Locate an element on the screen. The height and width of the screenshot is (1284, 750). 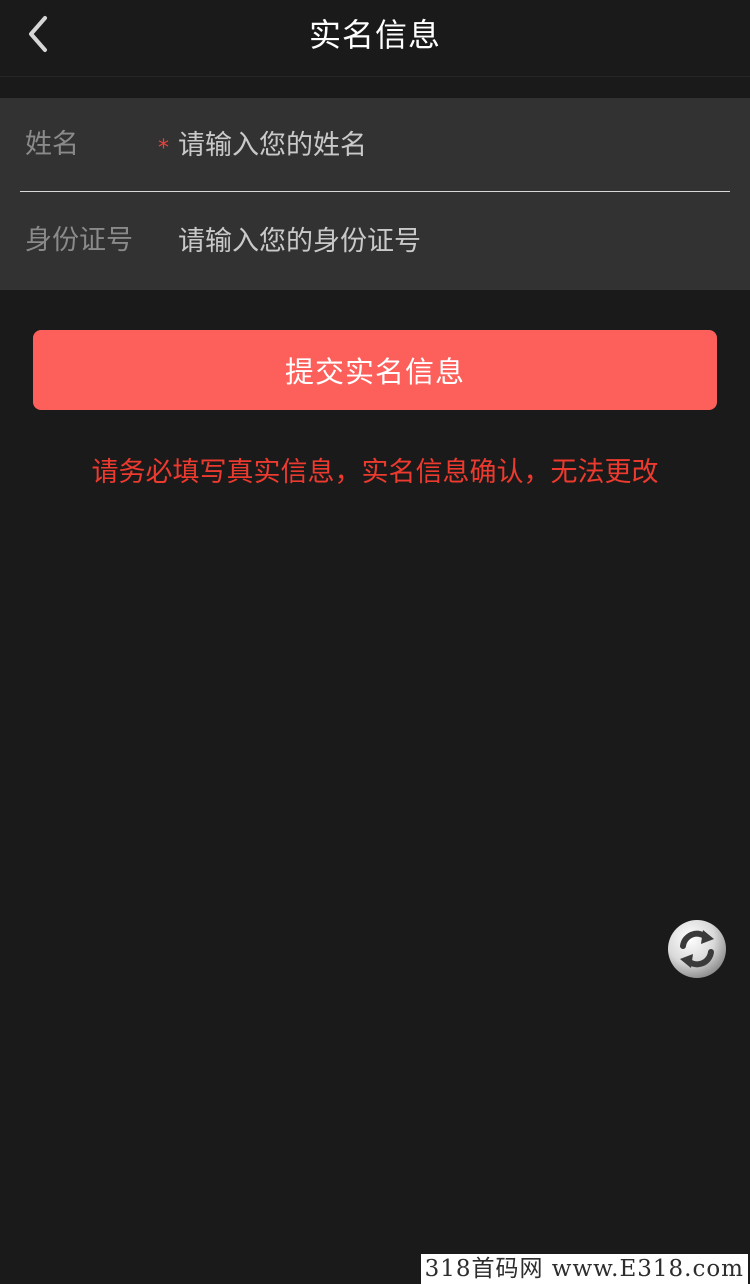
name-label: 姓名 is located at coordinates (52, 144).